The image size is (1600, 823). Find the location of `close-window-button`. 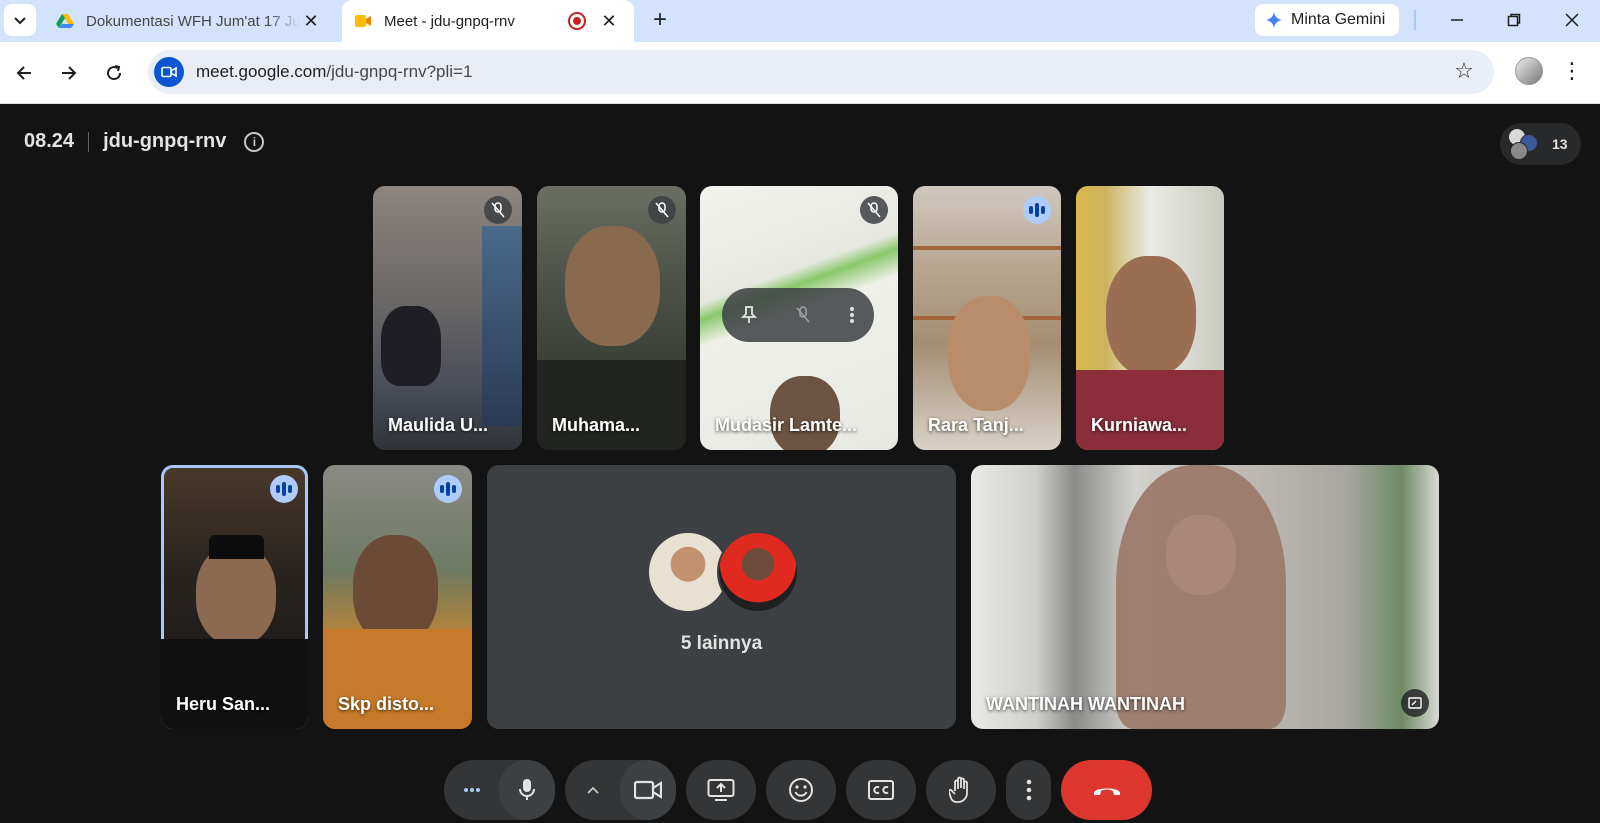

close-window-button is located at coordinates (1572, 20).